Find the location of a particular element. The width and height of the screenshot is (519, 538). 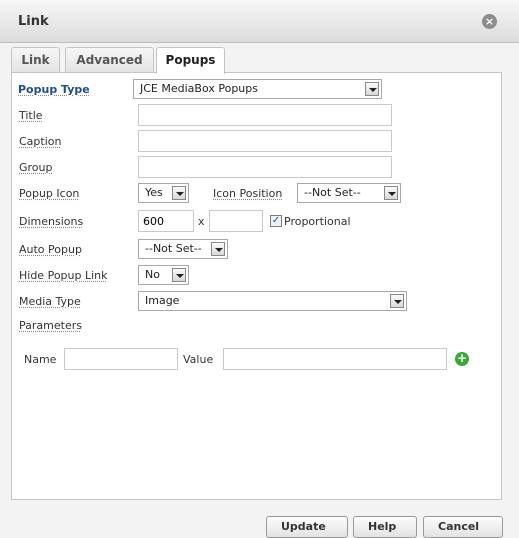

title-input is located at coordinates (265, 115).